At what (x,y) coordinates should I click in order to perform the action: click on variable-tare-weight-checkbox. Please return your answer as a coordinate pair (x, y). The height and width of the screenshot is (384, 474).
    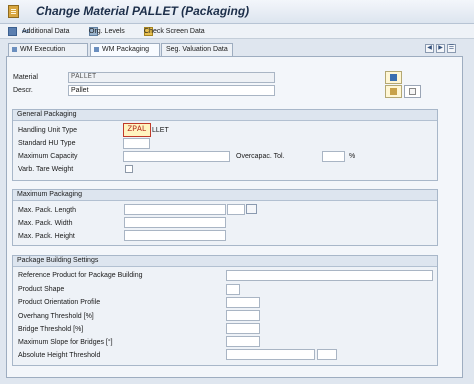
    Looking at the image, I should click on (129, 169).